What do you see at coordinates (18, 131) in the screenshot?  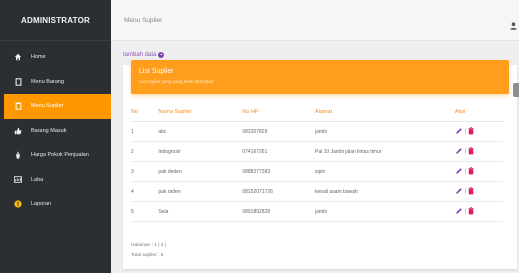 I see `thumb-up-icon` at bounding box center [18, 131].